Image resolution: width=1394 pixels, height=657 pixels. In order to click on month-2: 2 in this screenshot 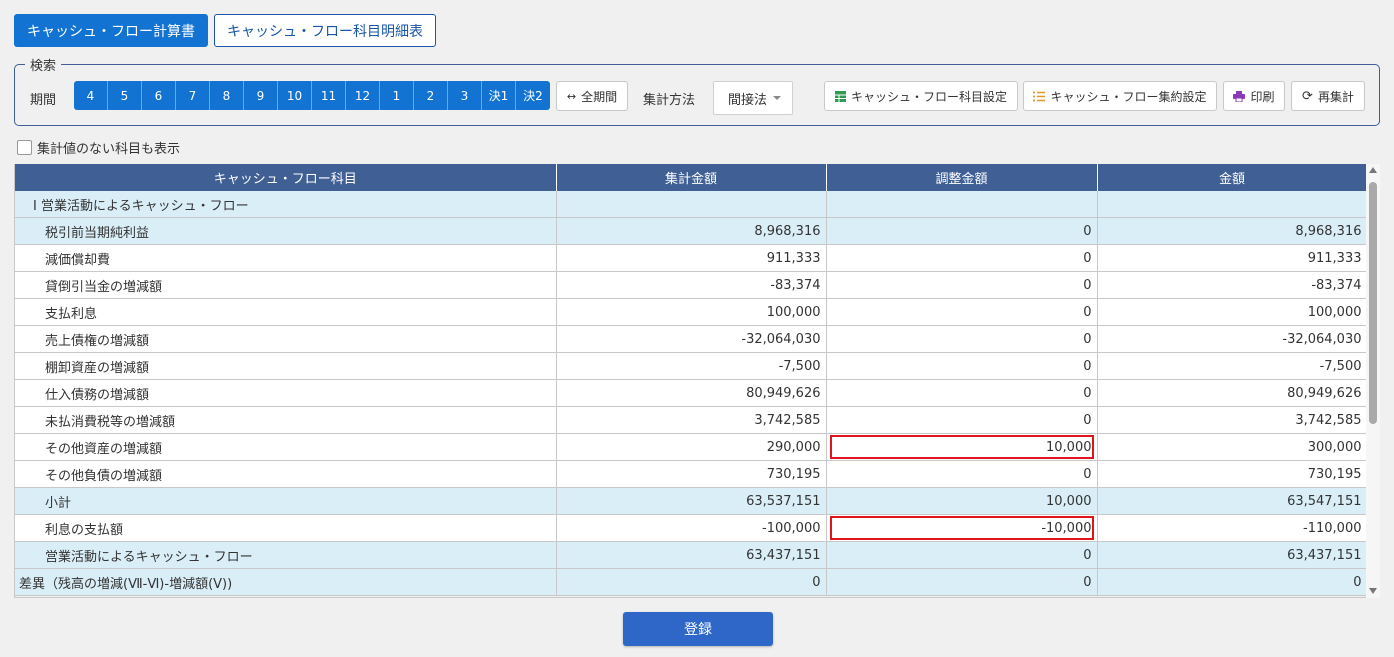, I will do `click(431, 95)`.